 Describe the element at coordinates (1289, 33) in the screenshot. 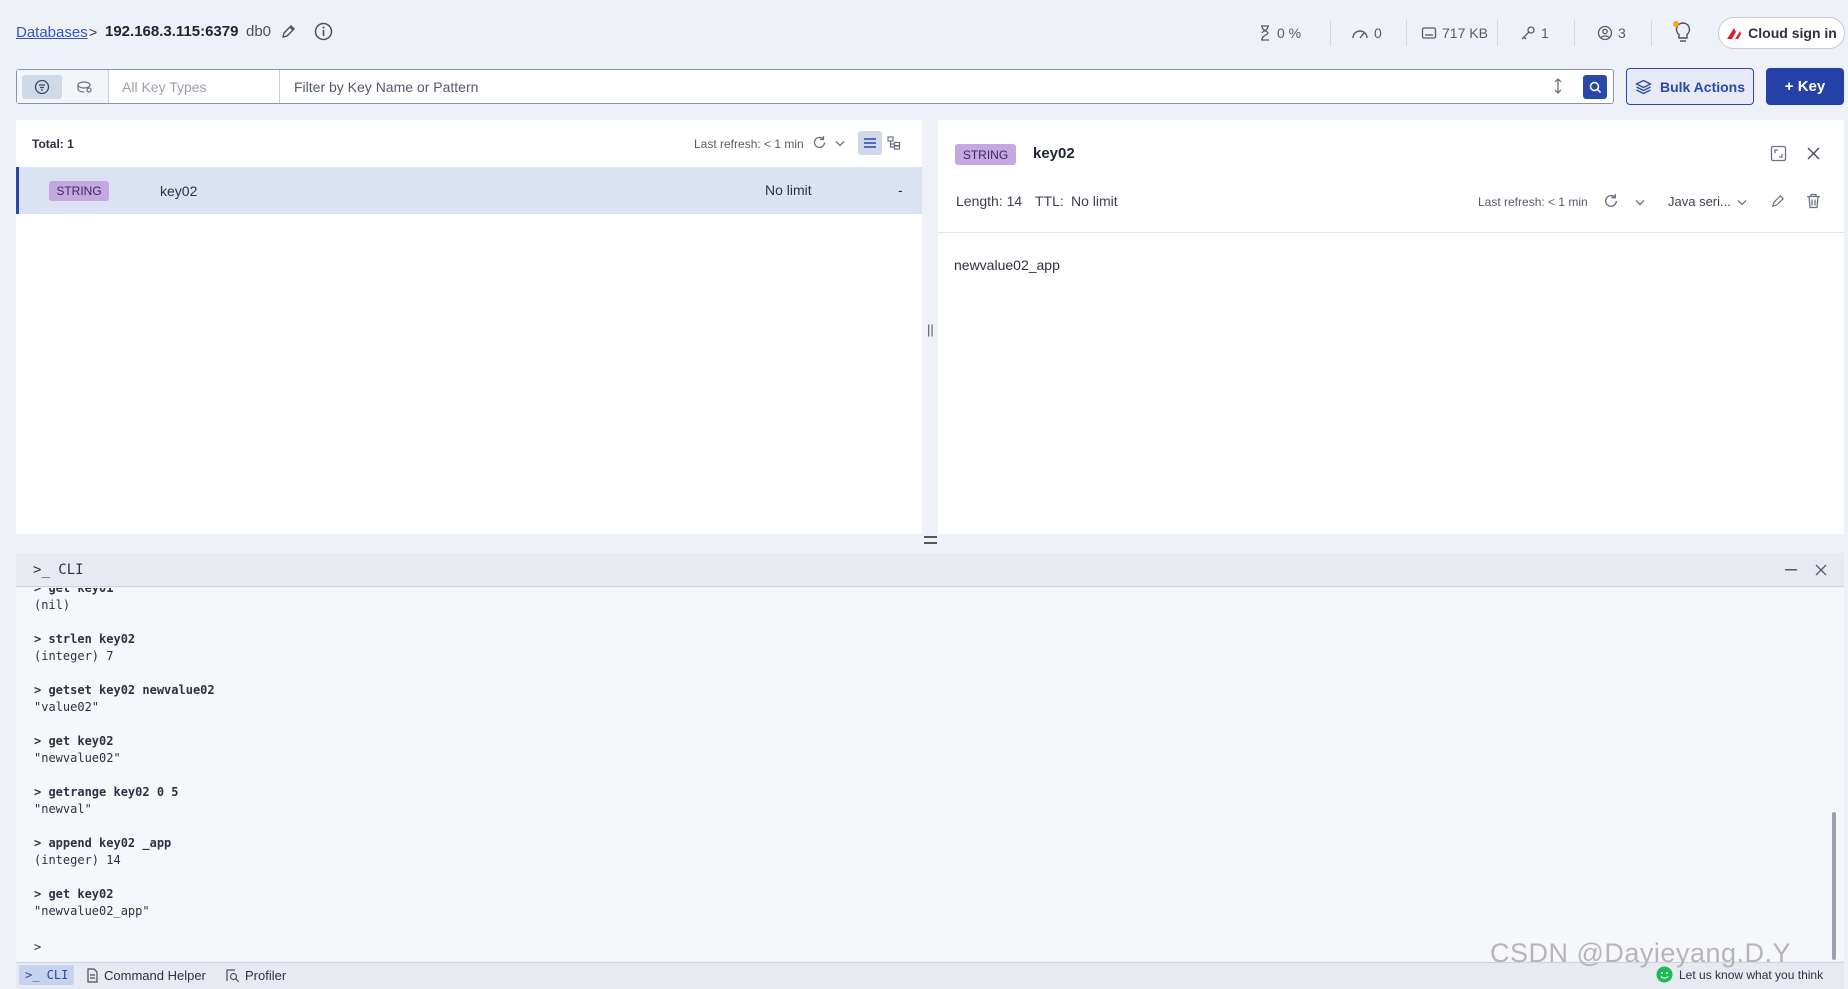

I see `cpu-value: 0 %` at that location.